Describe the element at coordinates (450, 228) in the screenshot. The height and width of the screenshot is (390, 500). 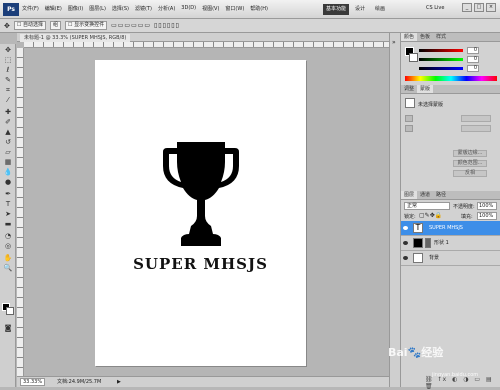
I see `layer-row: T SUPER MHSJS` at that location.